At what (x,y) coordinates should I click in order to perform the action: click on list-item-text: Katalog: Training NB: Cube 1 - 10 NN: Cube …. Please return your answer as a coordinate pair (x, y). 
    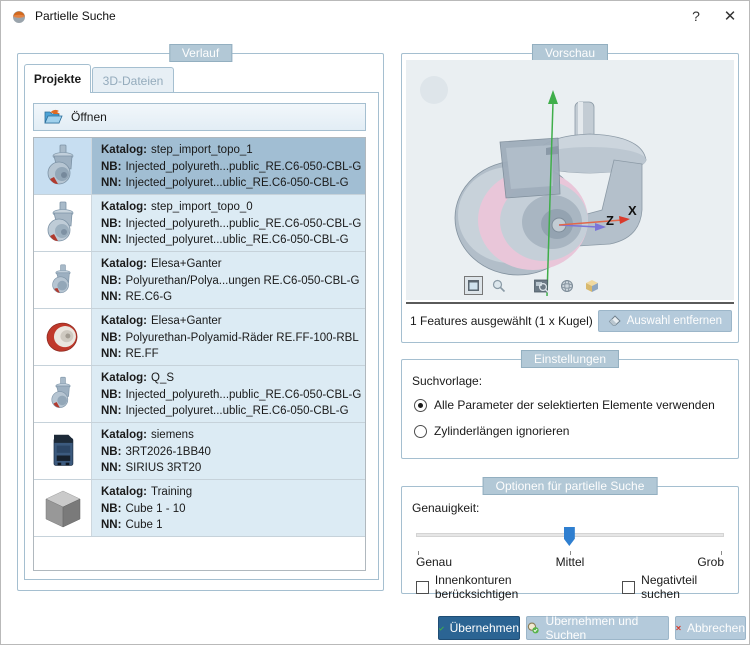
    Looking at the image, I should click on (228, 508).